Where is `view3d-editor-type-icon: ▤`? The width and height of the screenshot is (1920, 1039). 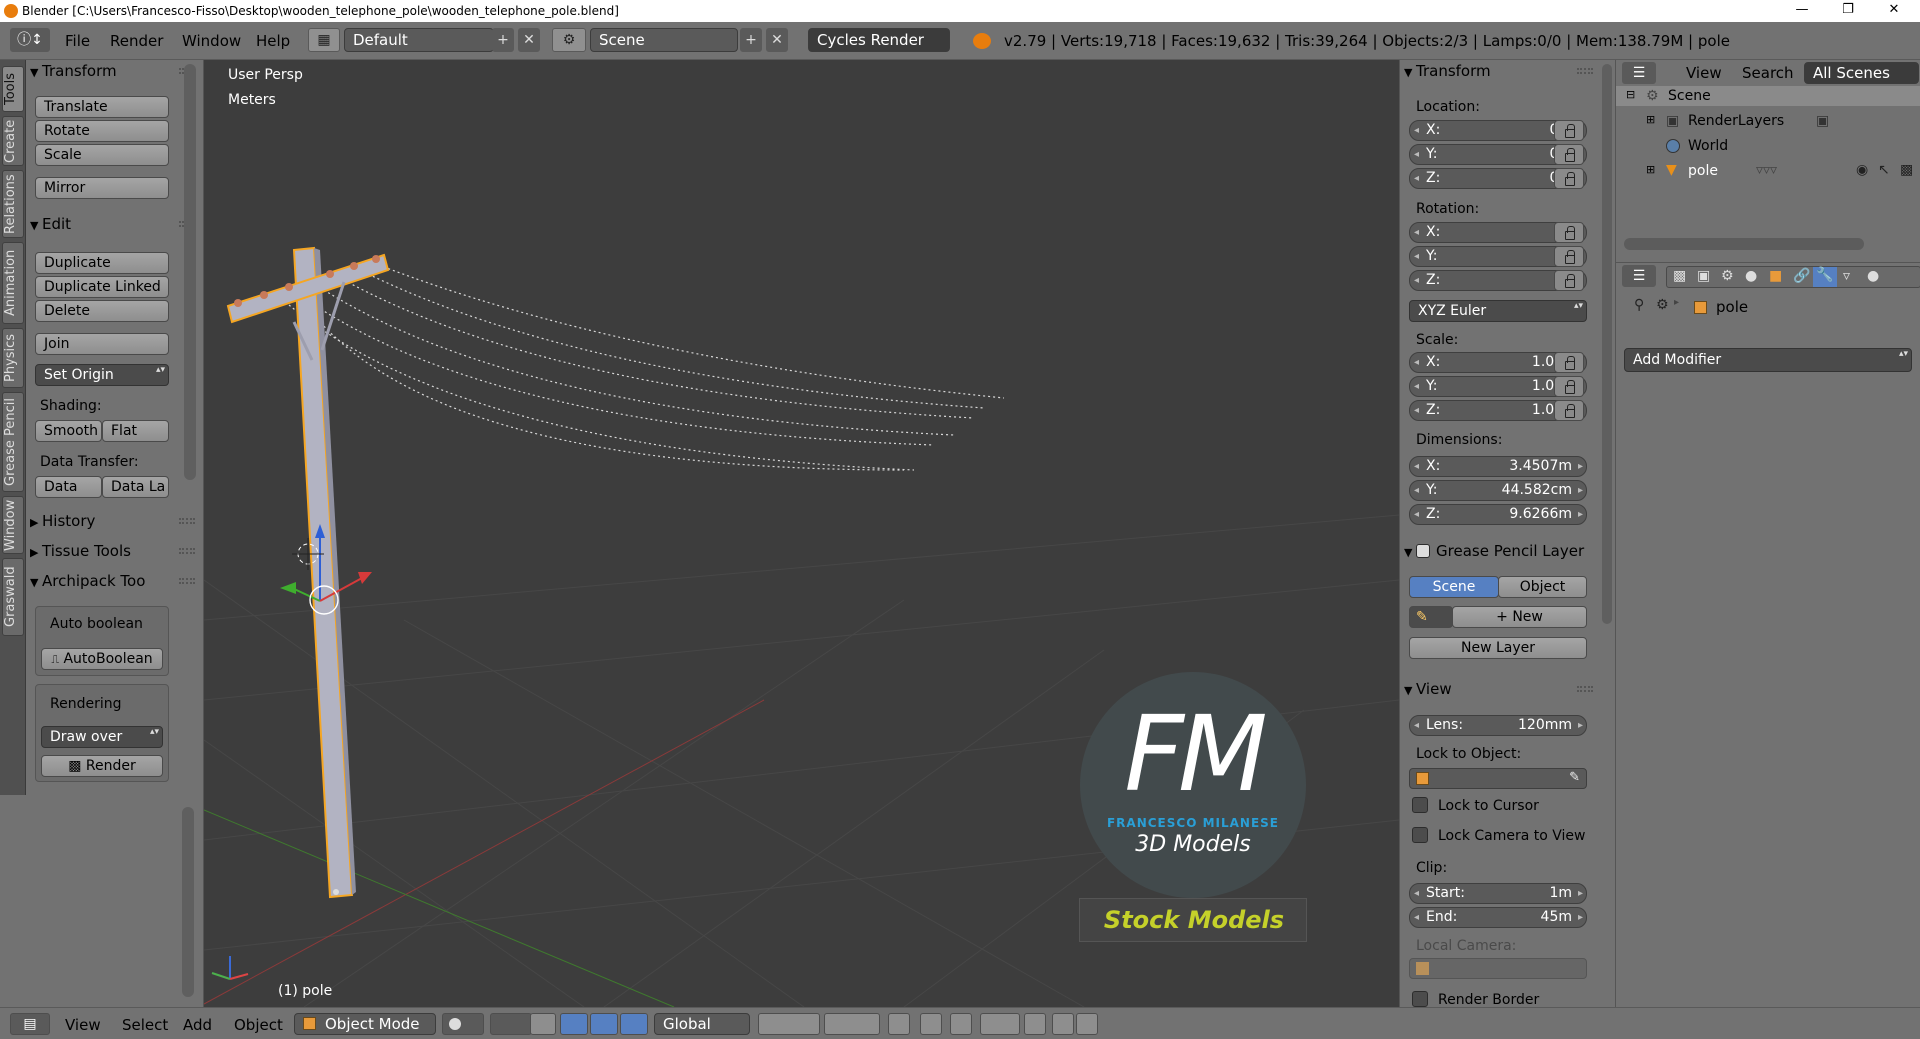
view3d-editor-type-icon: ▤ is located at coordinates (30, 1024).